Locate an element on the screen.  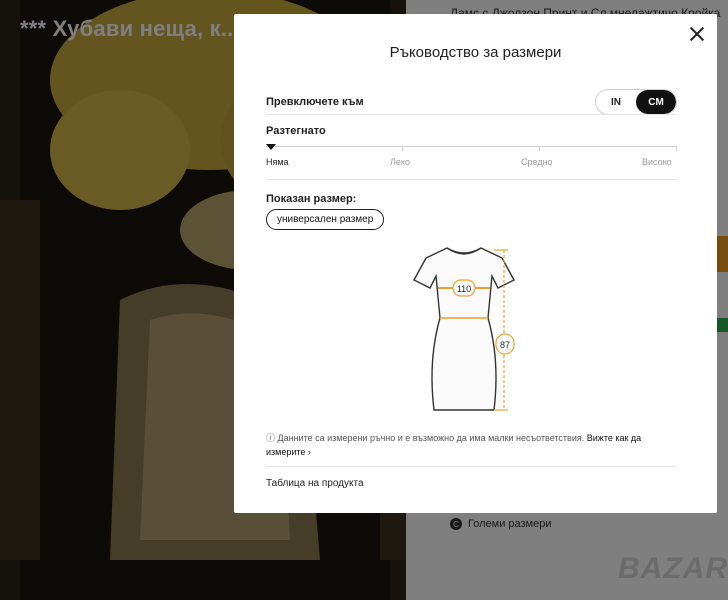
shown-size-label: Показан размер: is located at coordinates (311, 199).